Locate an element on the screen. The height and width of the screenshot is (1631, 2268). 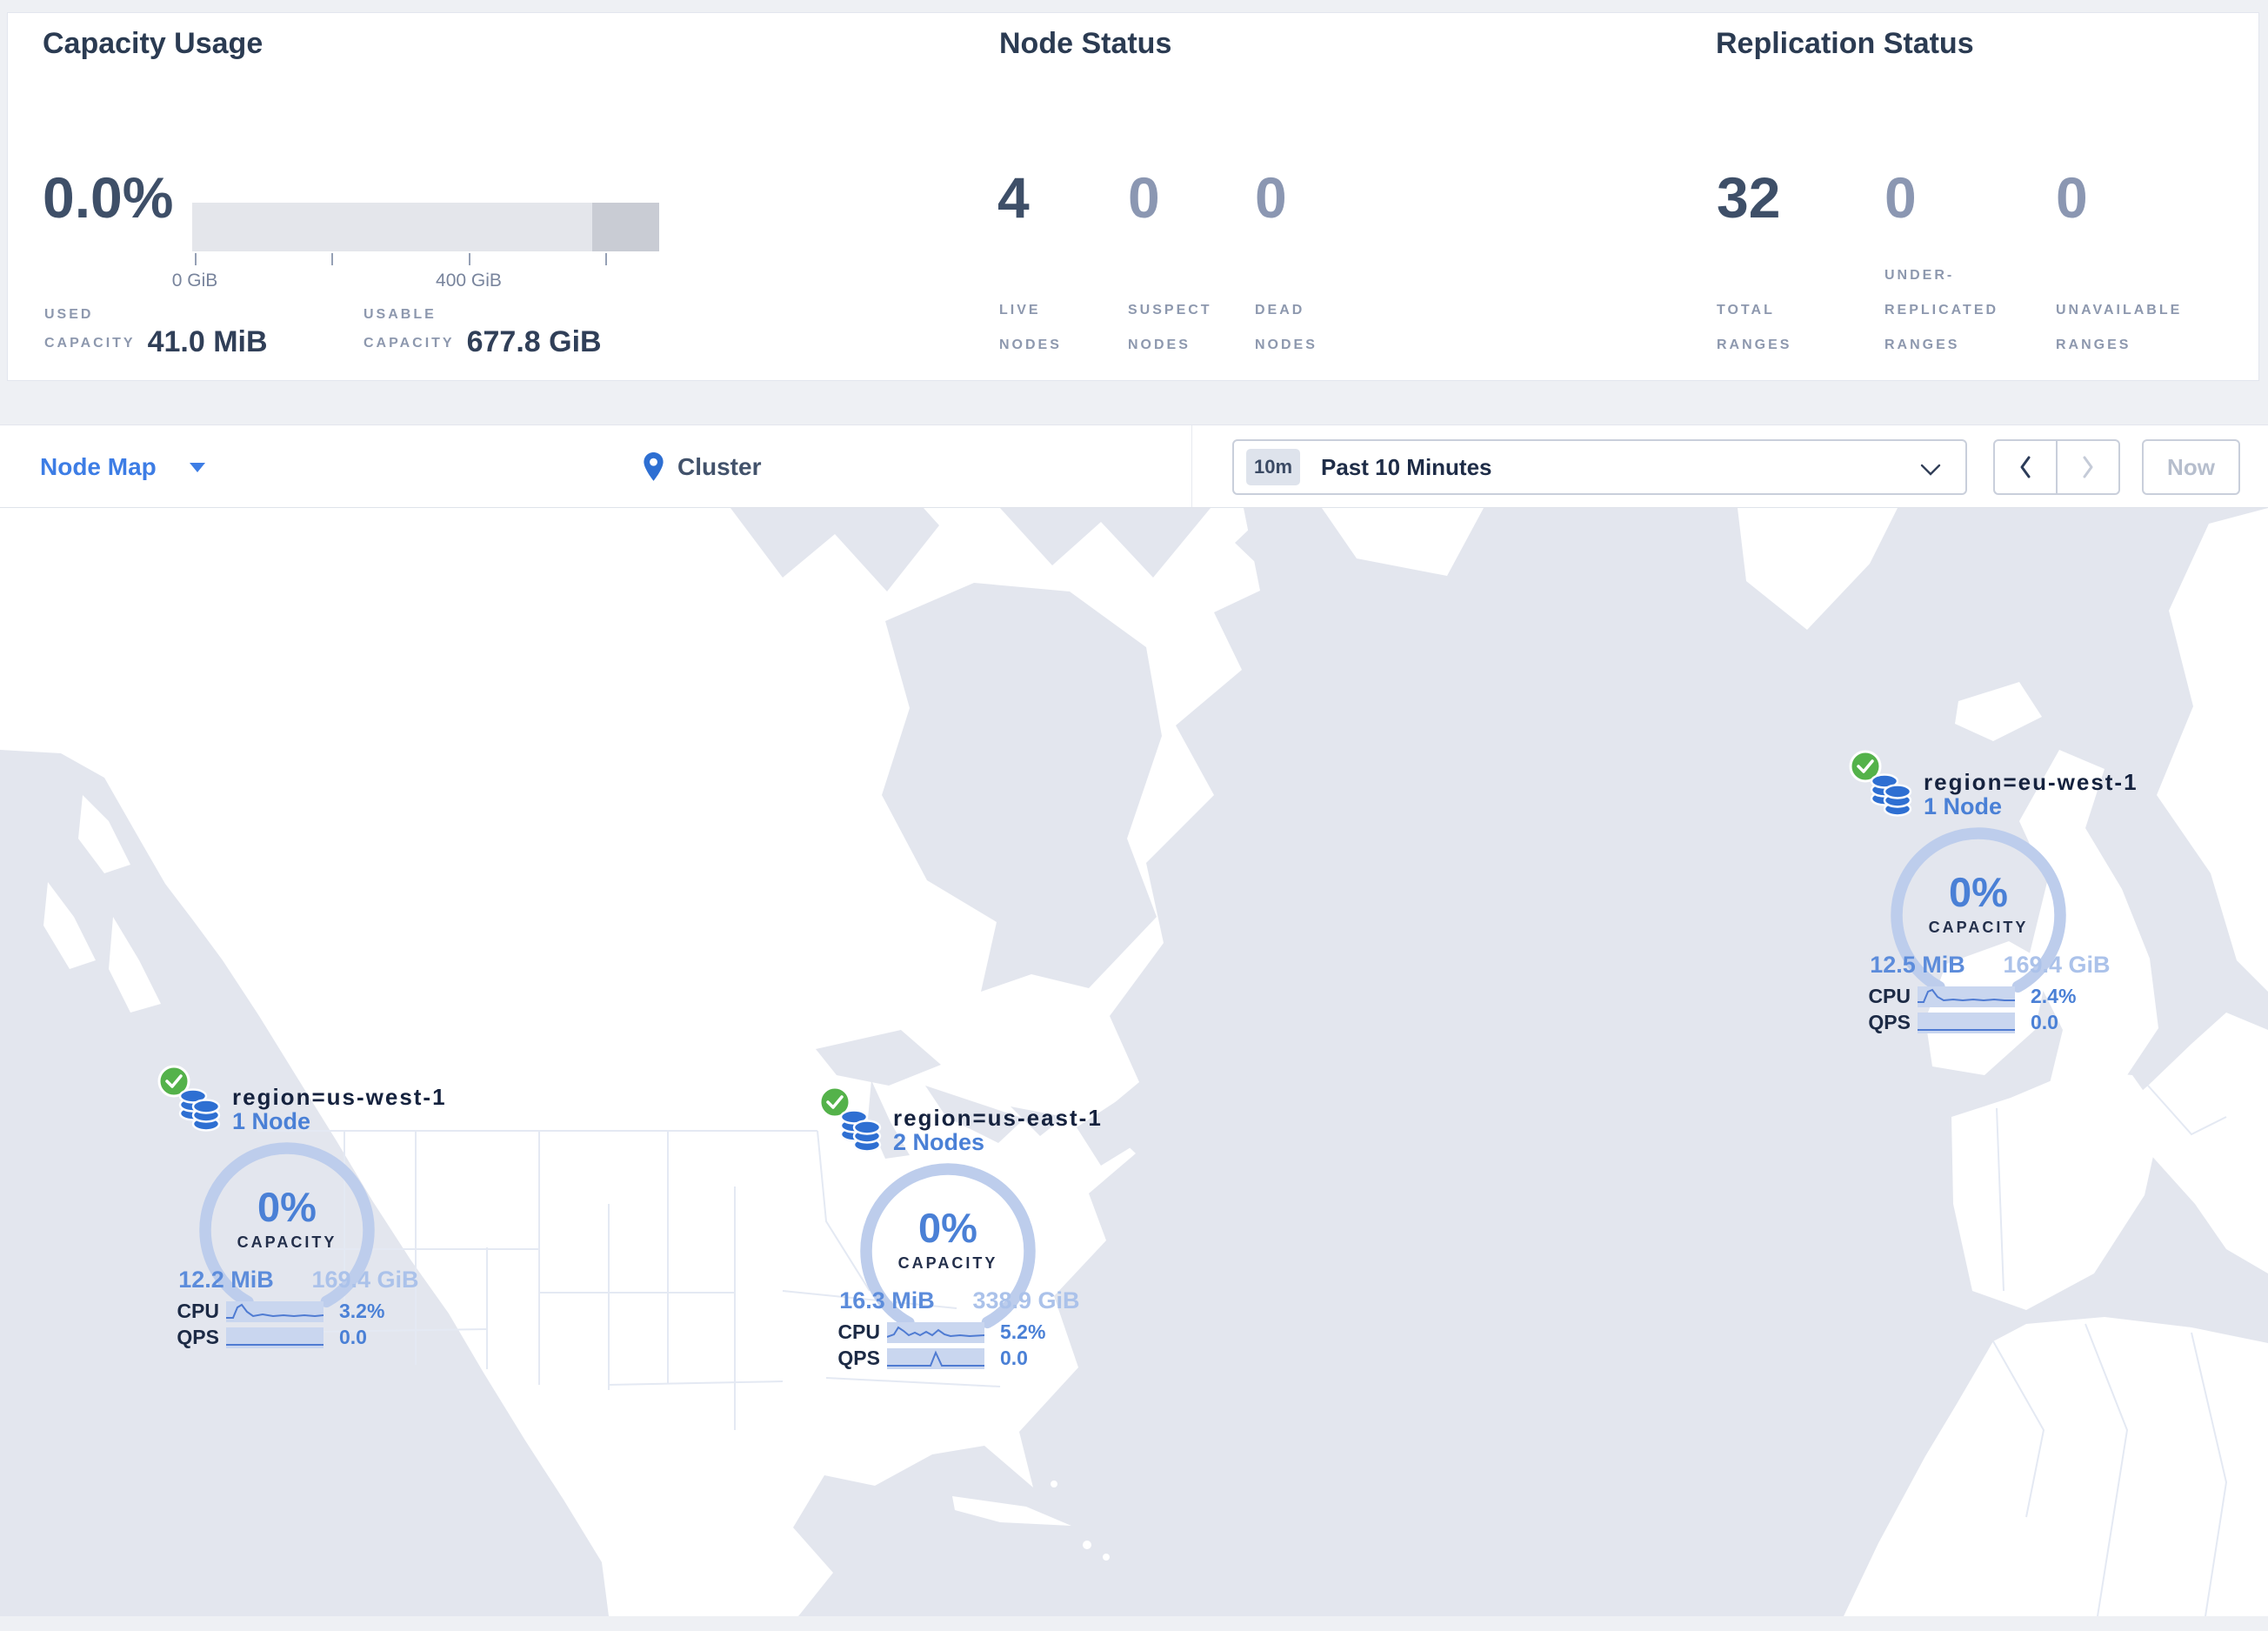
view-selector-label: Node Map is located at coordinates (98, 466).